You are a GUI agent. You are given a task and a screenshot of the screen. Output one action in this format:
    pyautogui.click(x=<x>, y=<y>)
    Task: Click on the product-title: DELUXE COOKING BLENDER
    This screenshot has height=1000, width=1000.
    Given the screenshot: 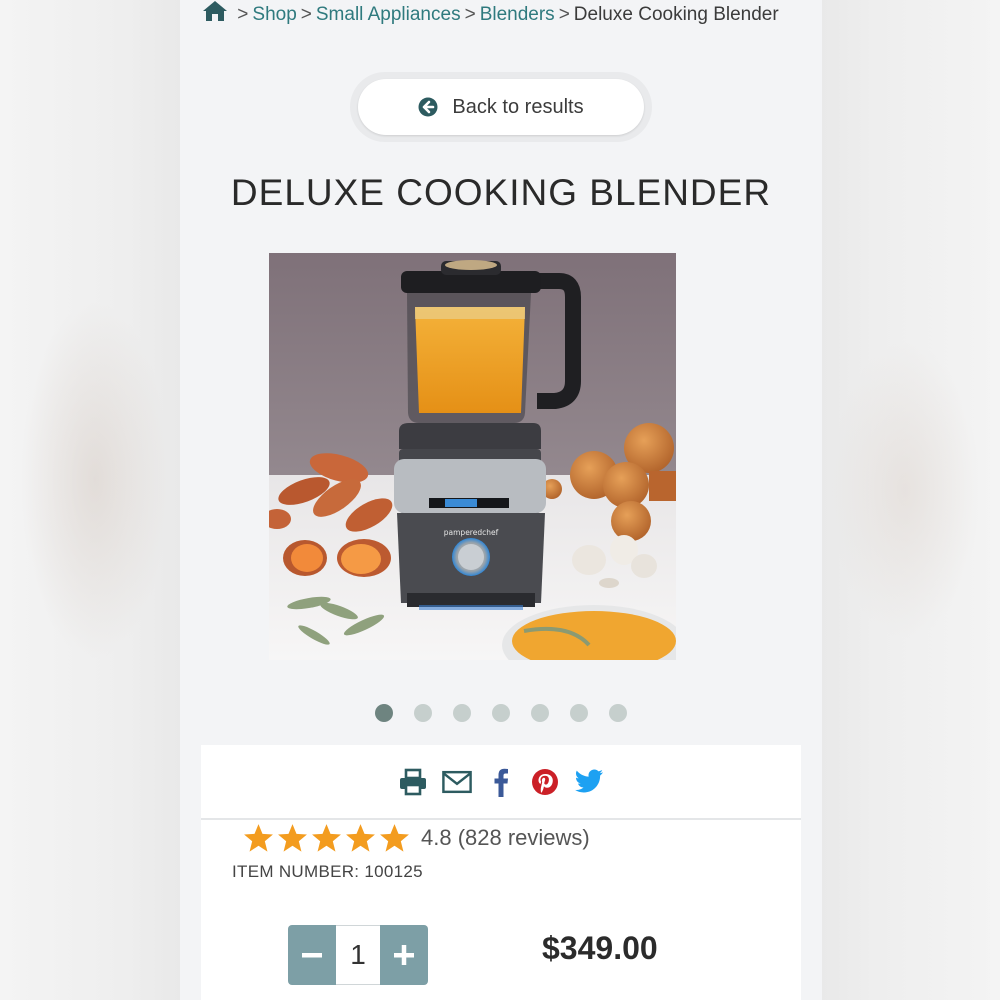 What is the action you would take?
    pyautogui.click(x=501, y=192)
    